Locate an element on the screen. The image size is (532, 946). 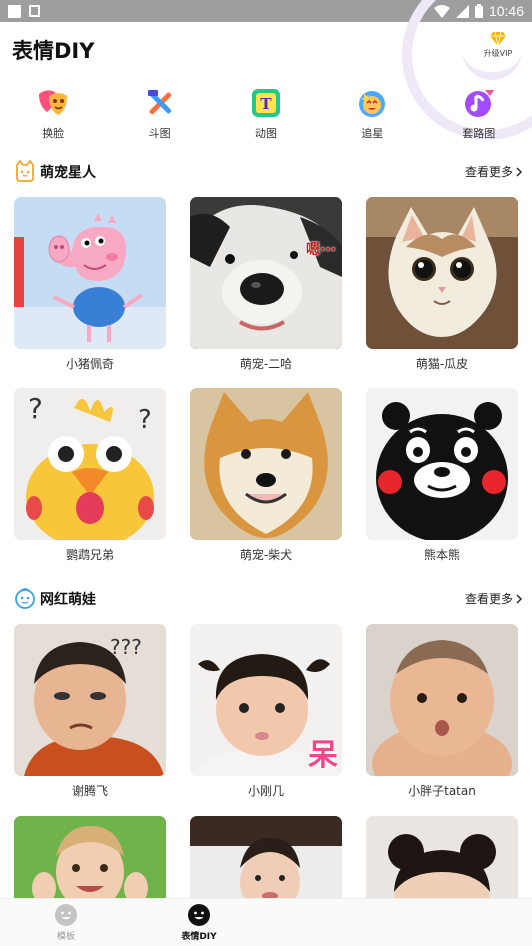
section-header-pets: 萌宠星人 查看更多 is located at coordinates (266, 171).